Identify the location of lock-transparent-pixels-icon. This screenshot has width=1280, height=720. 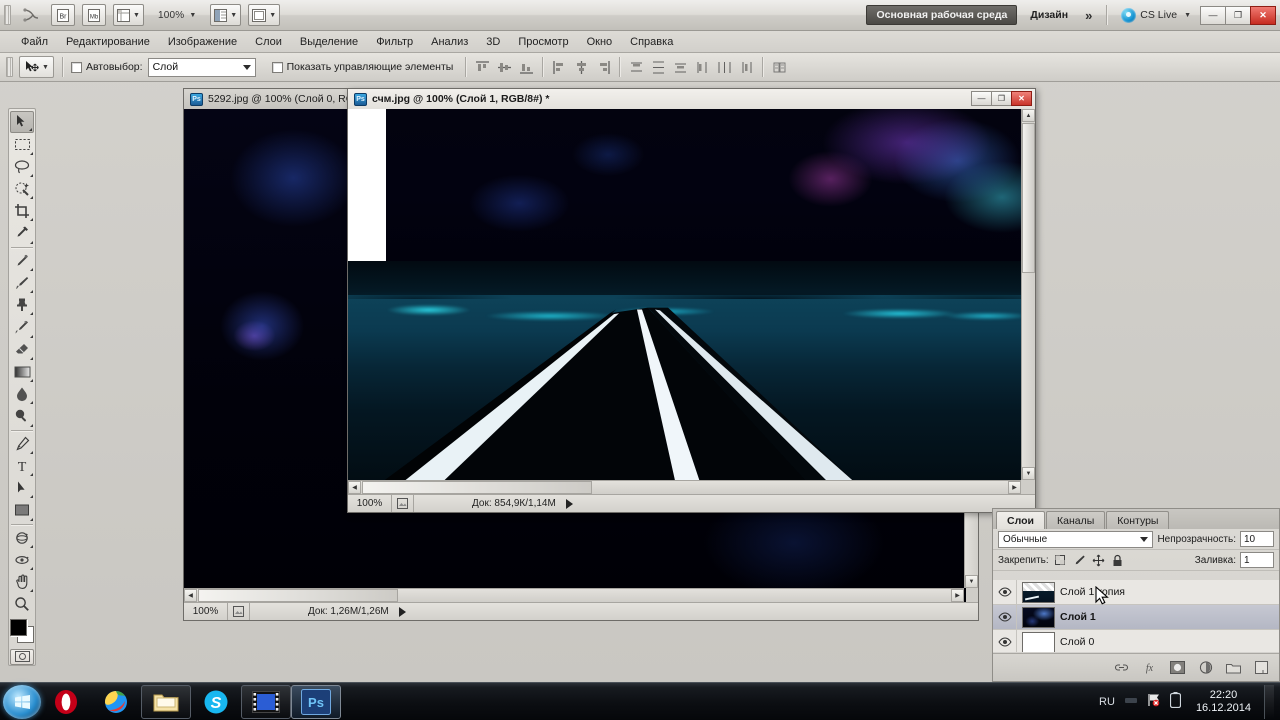
(1060, 560).